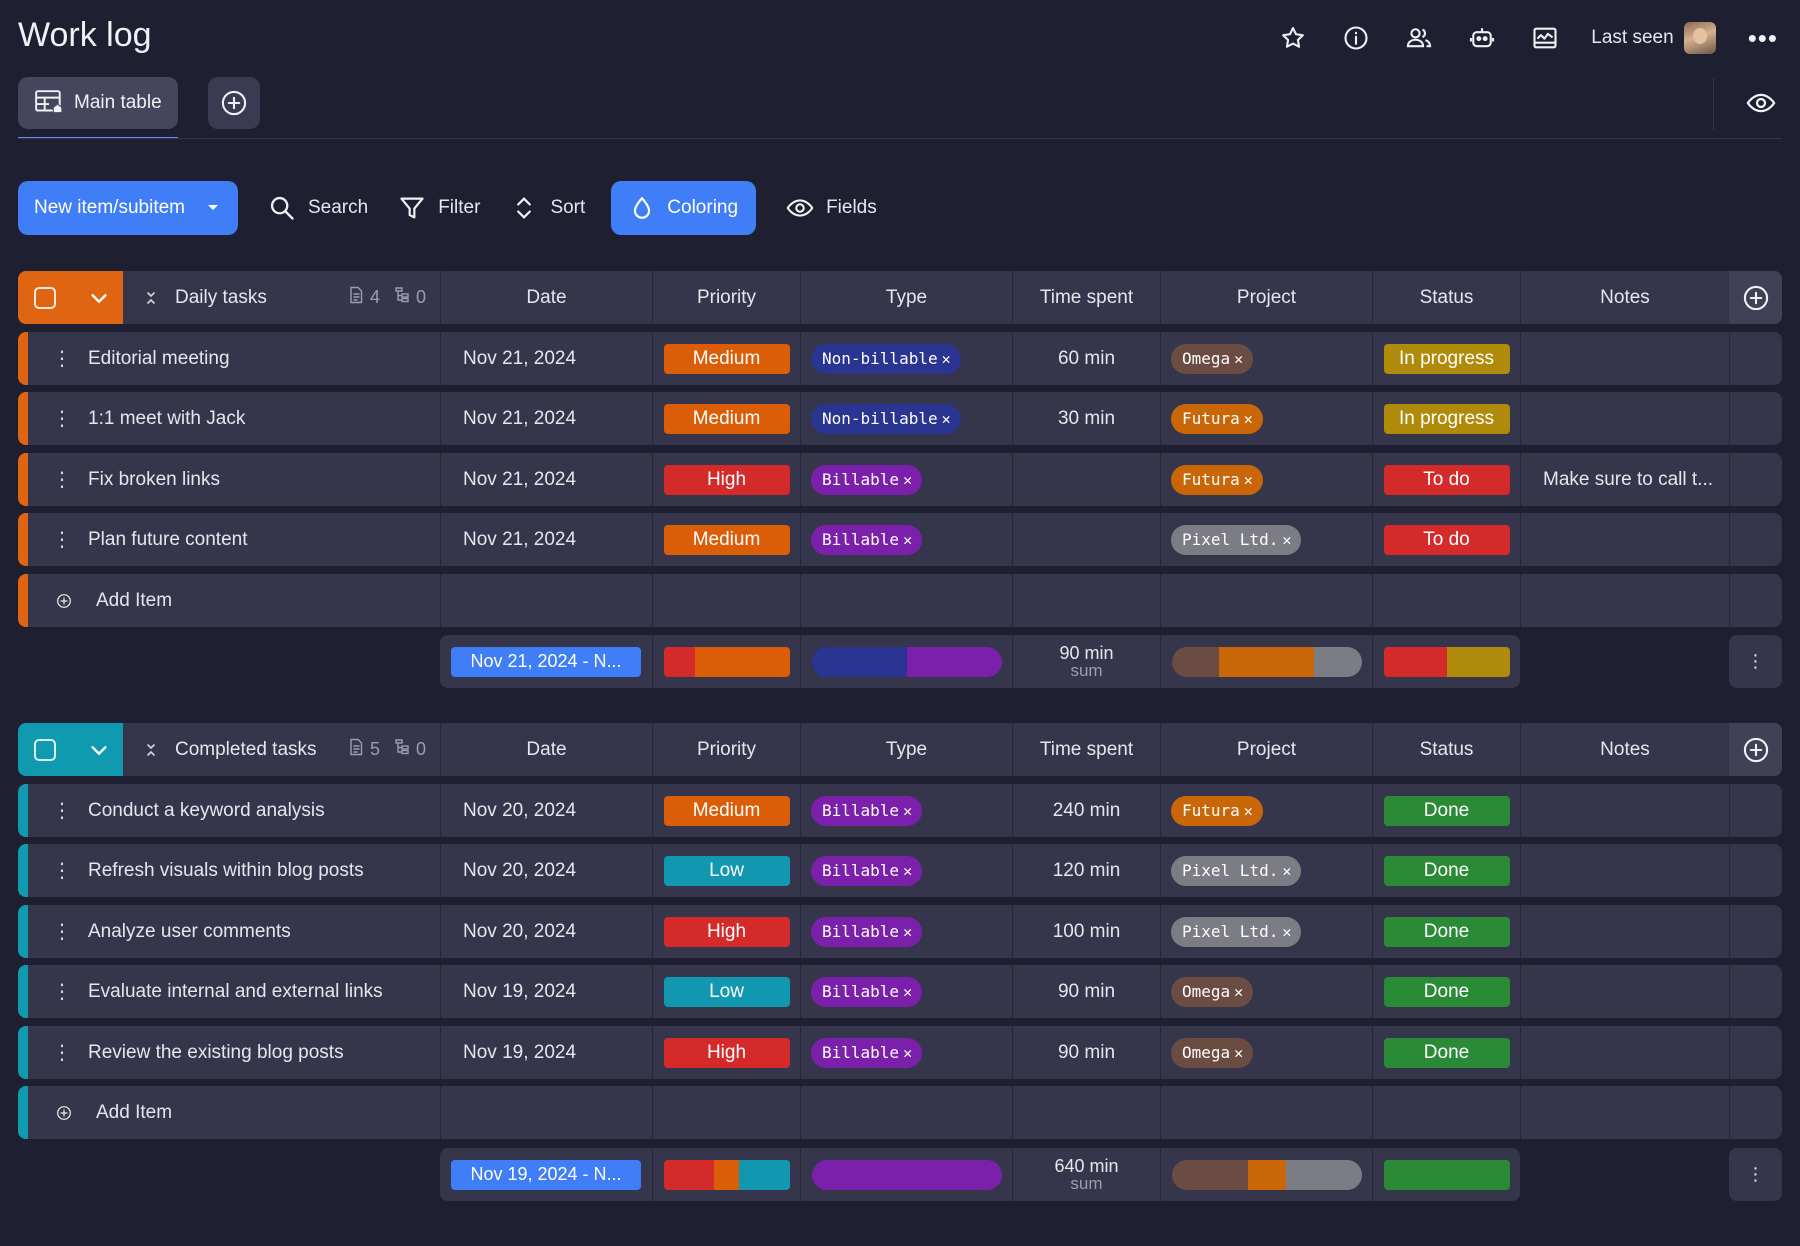  Describe the element at coordinates (1086, 418) in the screenshot. I see `time-spent-cell: 30 min` at that location.